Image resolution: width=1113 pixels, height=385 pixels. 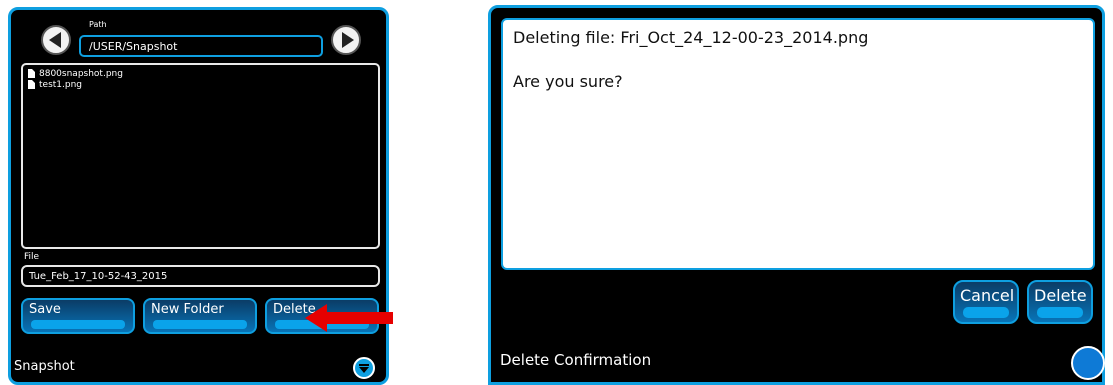 I want to click on collapse-icon, so click(x=364, y=364).